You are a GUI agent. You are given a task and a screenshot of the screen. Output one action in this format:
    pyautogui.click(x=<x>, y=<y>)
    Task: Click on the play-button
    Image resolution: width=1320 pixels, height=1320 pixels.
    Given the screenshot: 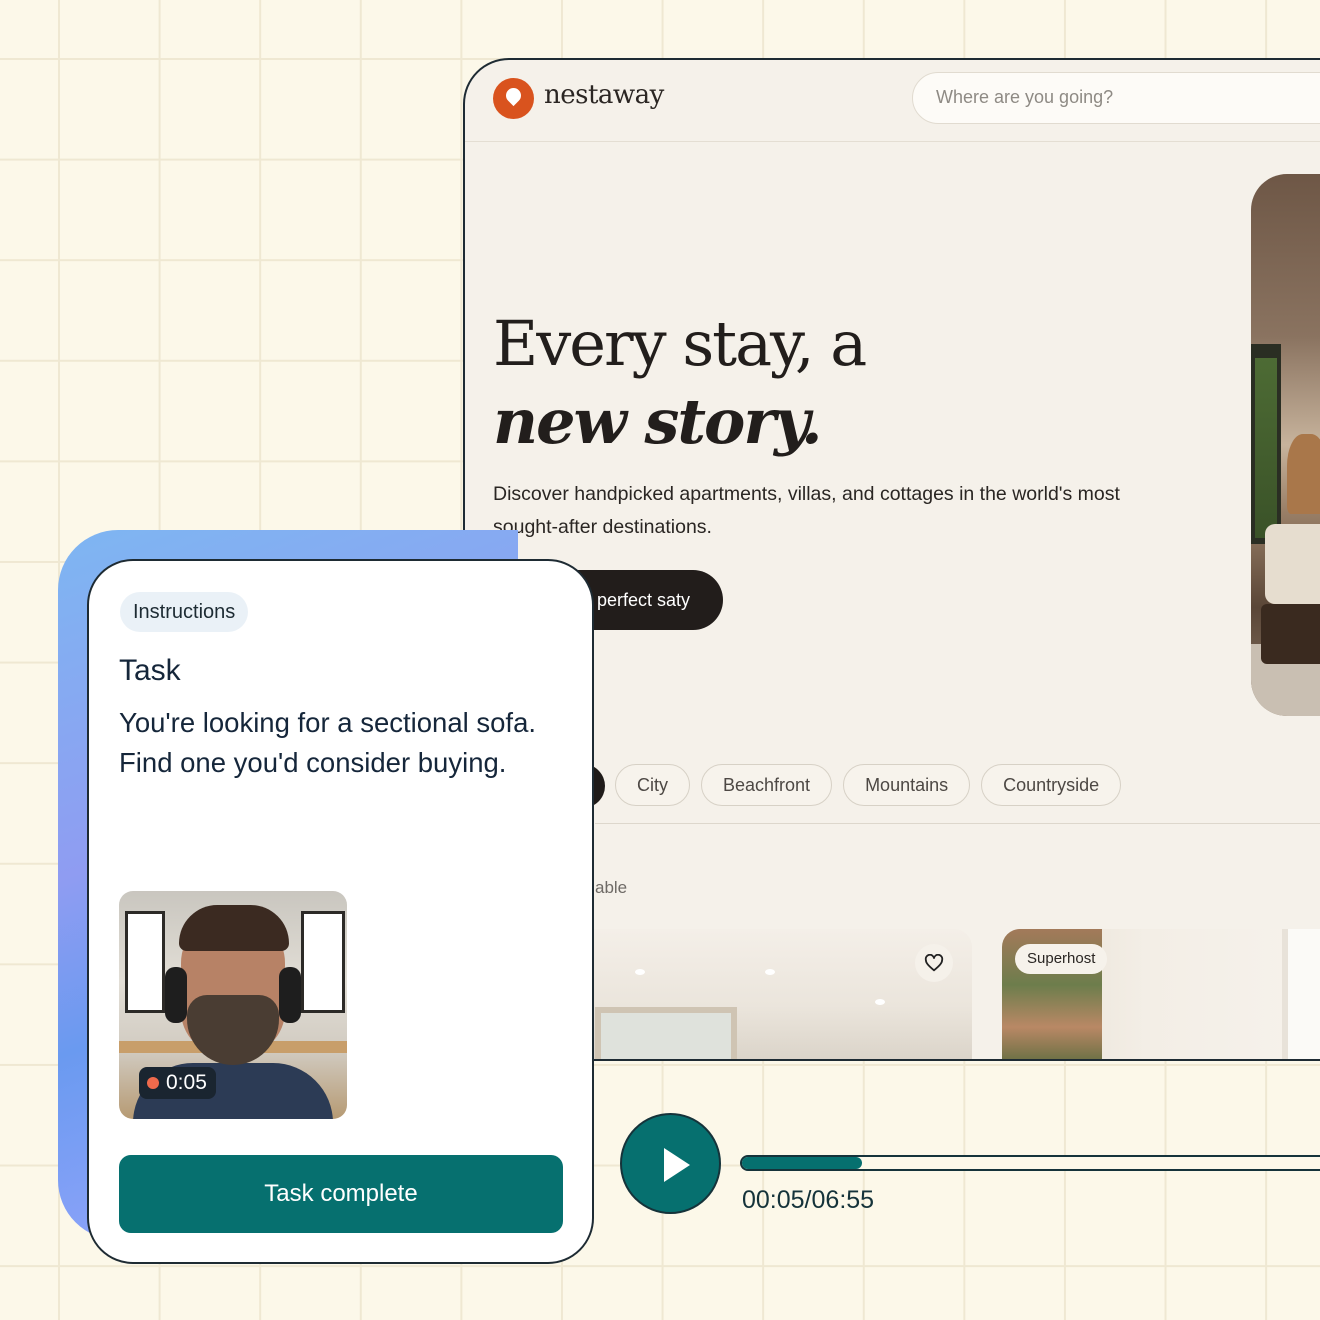 What is the action you would take?
    pyautogui.click(x=670, y=1163)
    